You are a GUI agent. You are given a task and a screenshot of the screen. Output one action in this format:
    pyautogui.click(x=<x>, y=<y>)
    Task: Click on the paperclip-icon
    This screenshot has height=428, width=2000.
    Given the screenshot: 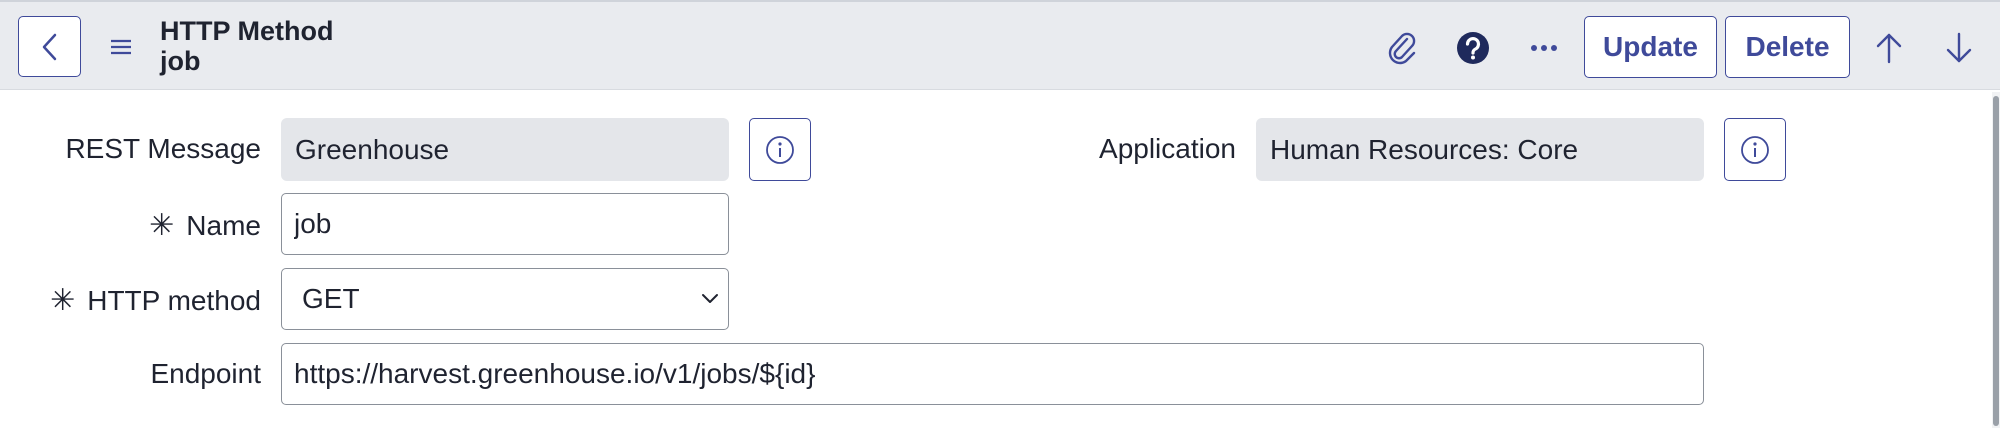 What is the action you would take?
    pyautogui.click(x=1402, y=48)
    